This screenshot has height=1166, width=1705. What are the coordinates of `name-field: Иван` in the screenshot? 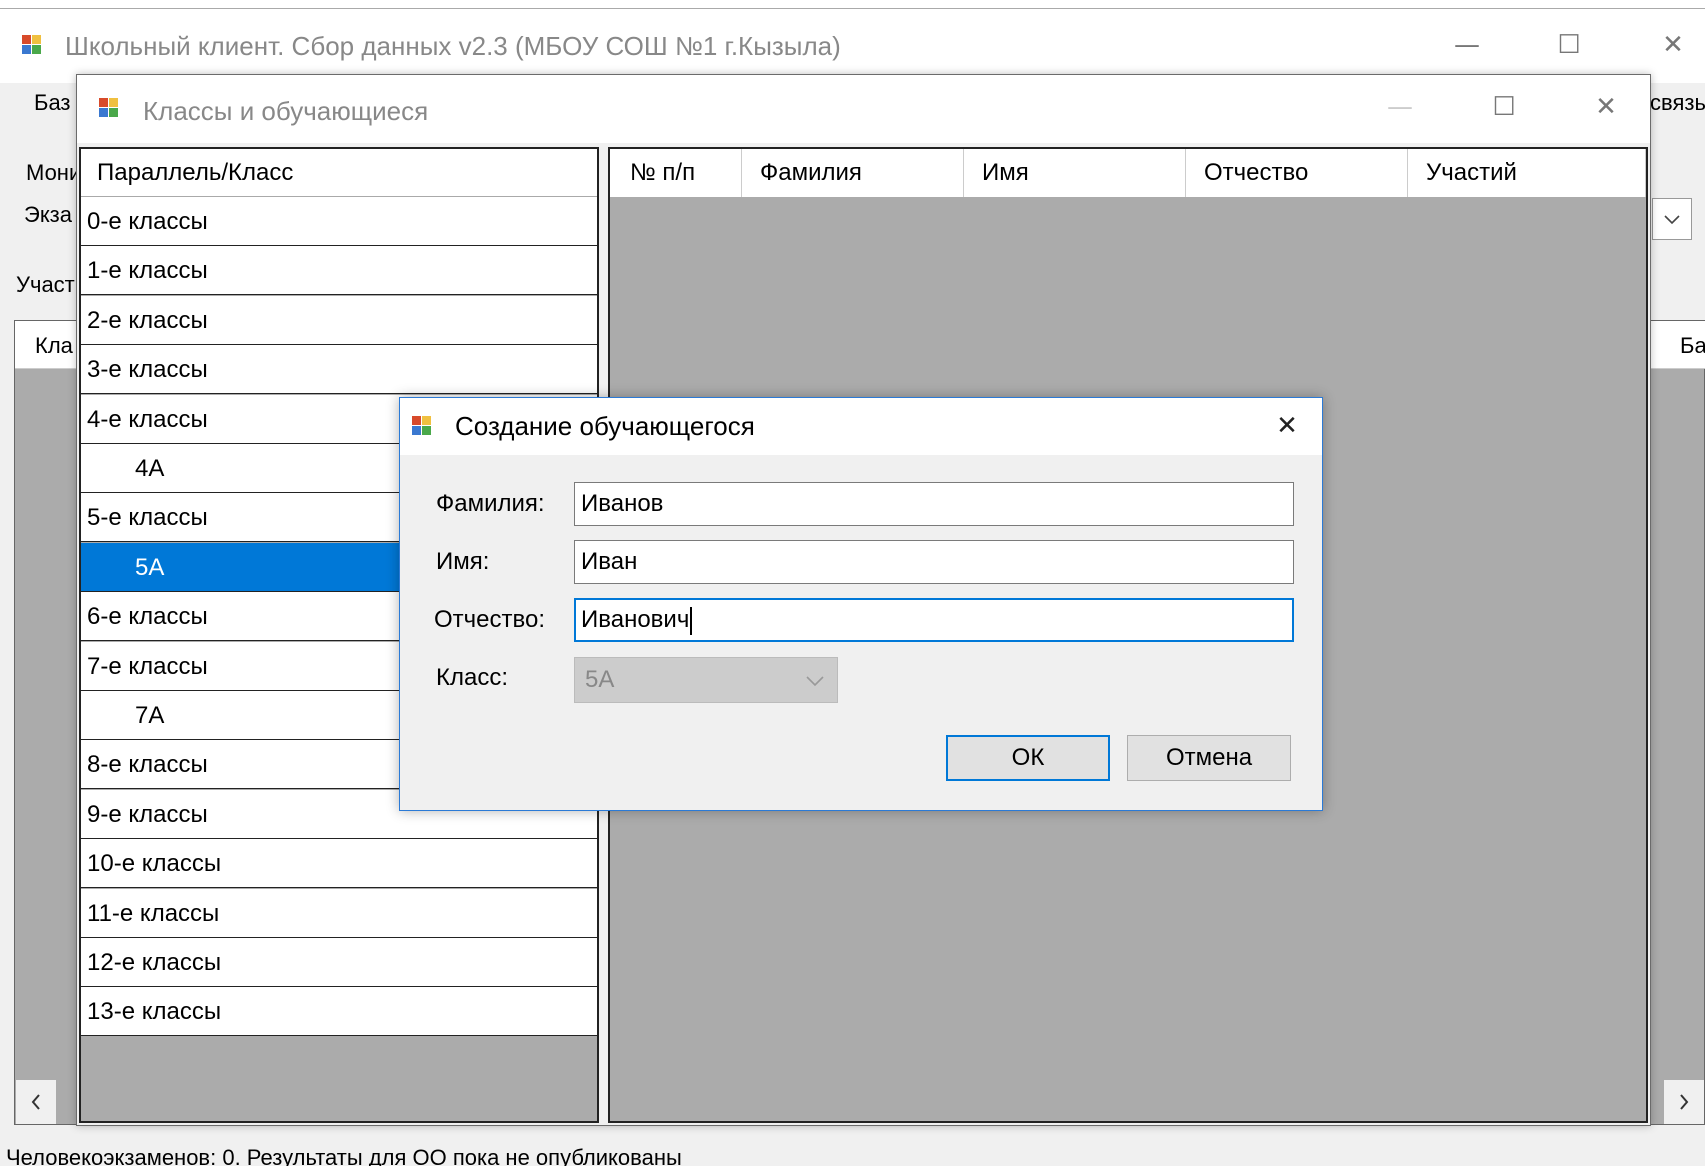 It's located at (934, 562).